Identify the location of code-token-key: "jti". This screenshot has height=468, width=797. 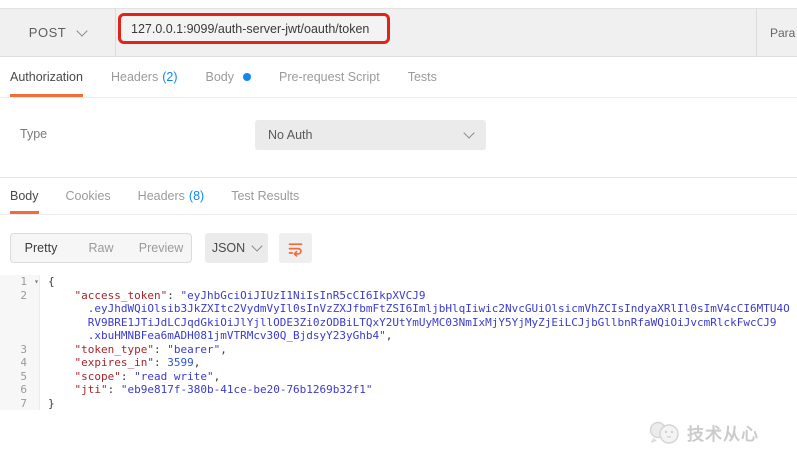
(91, 389).